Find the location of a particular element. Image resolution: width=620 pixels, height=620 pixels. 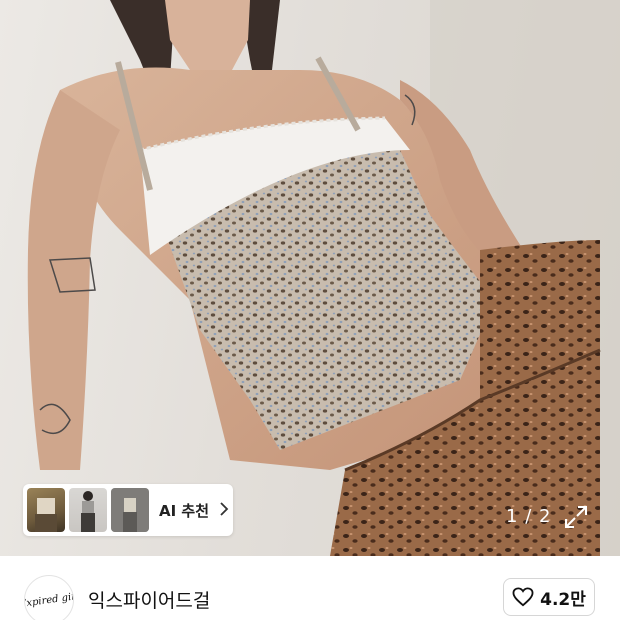

ai-recommend-chip: AI 추천 is located at coordinates (128, 510).